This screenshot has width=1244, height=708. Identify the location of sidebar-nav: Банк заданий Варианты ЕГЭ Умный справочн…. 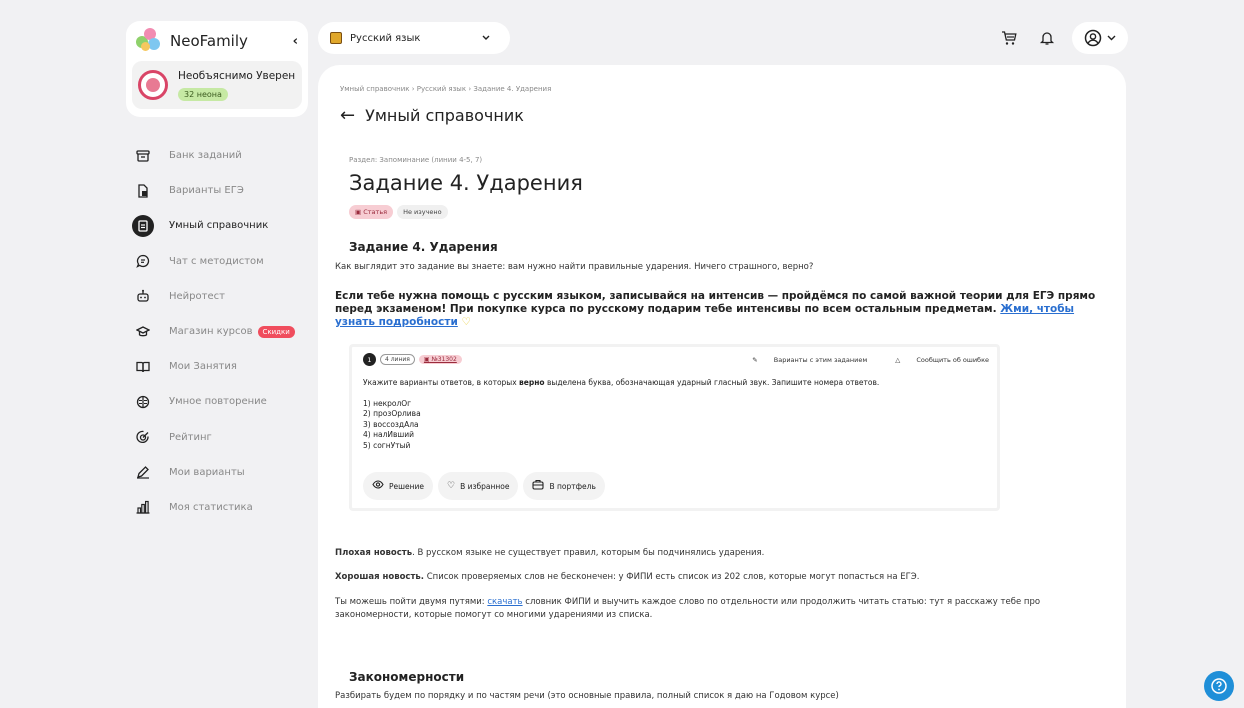
(220, 331).